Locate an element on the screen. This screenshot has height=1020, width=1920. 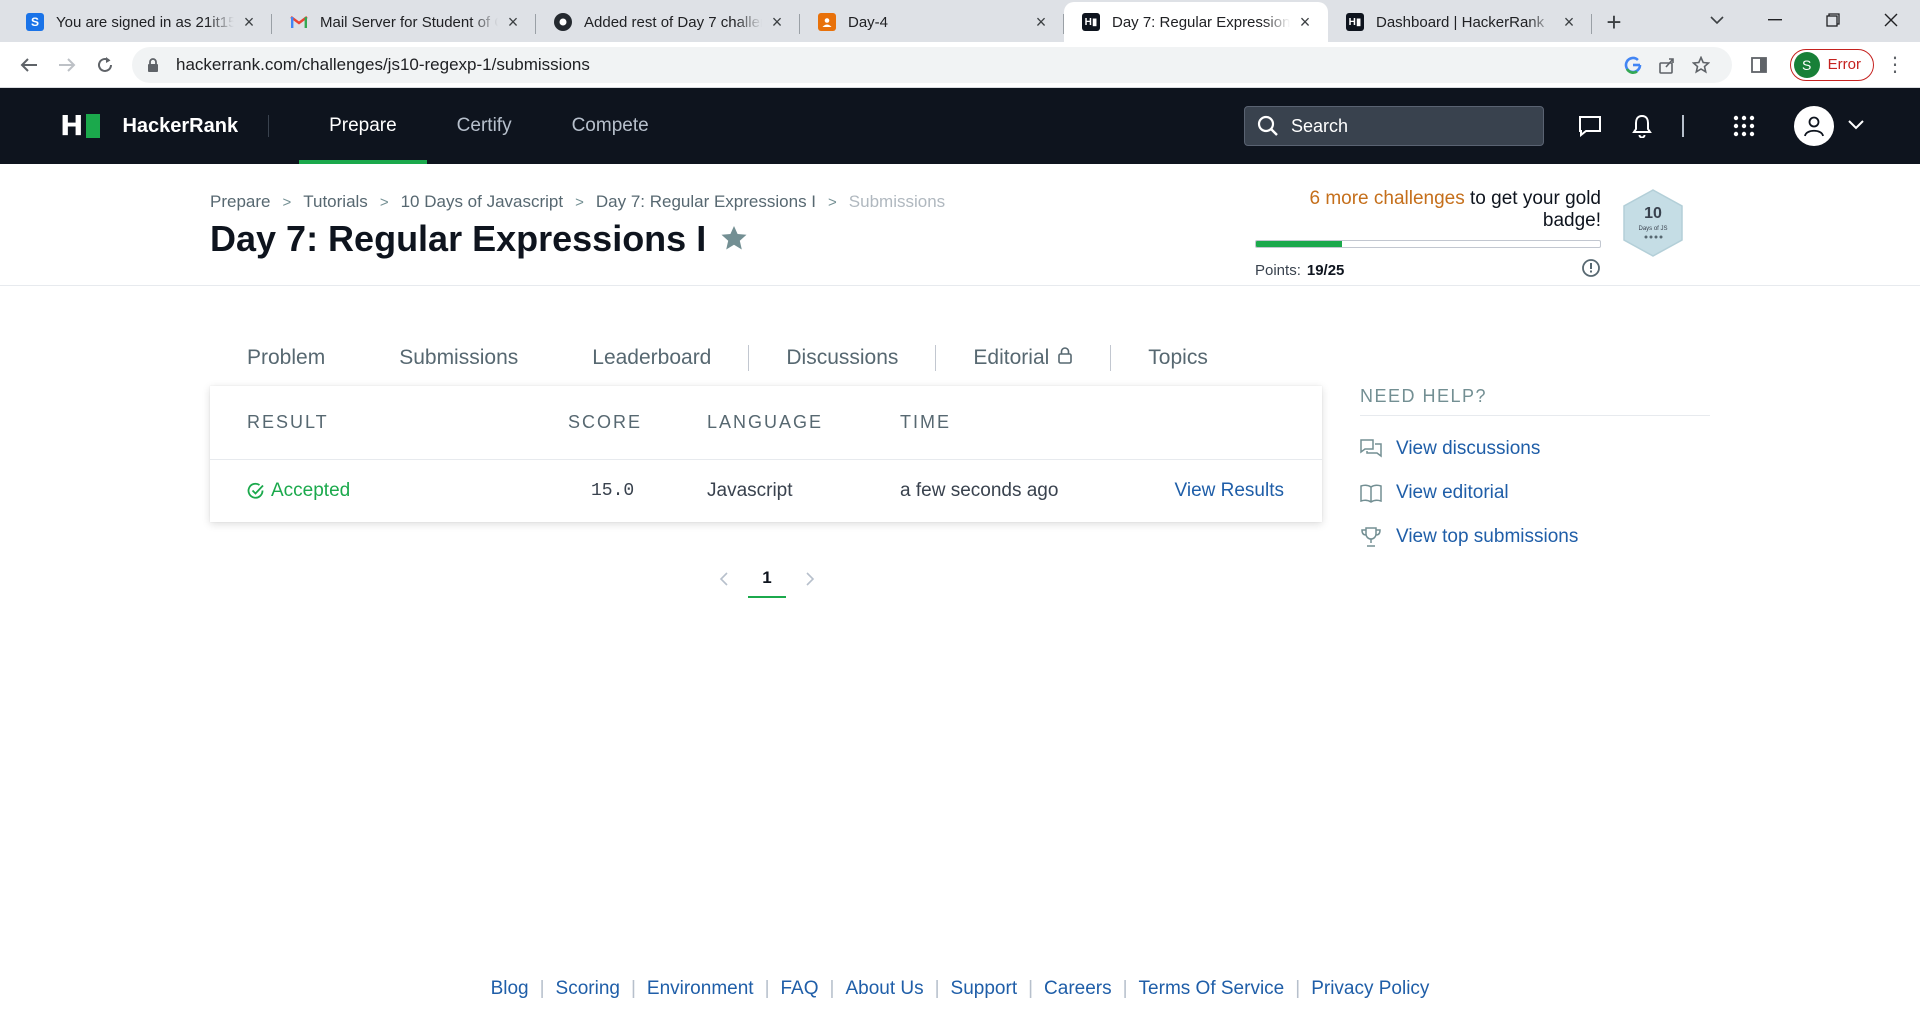
browser-tab-dashboard: H▮ Dashboard | HackerRank × is located at coordinates (1460, 22).